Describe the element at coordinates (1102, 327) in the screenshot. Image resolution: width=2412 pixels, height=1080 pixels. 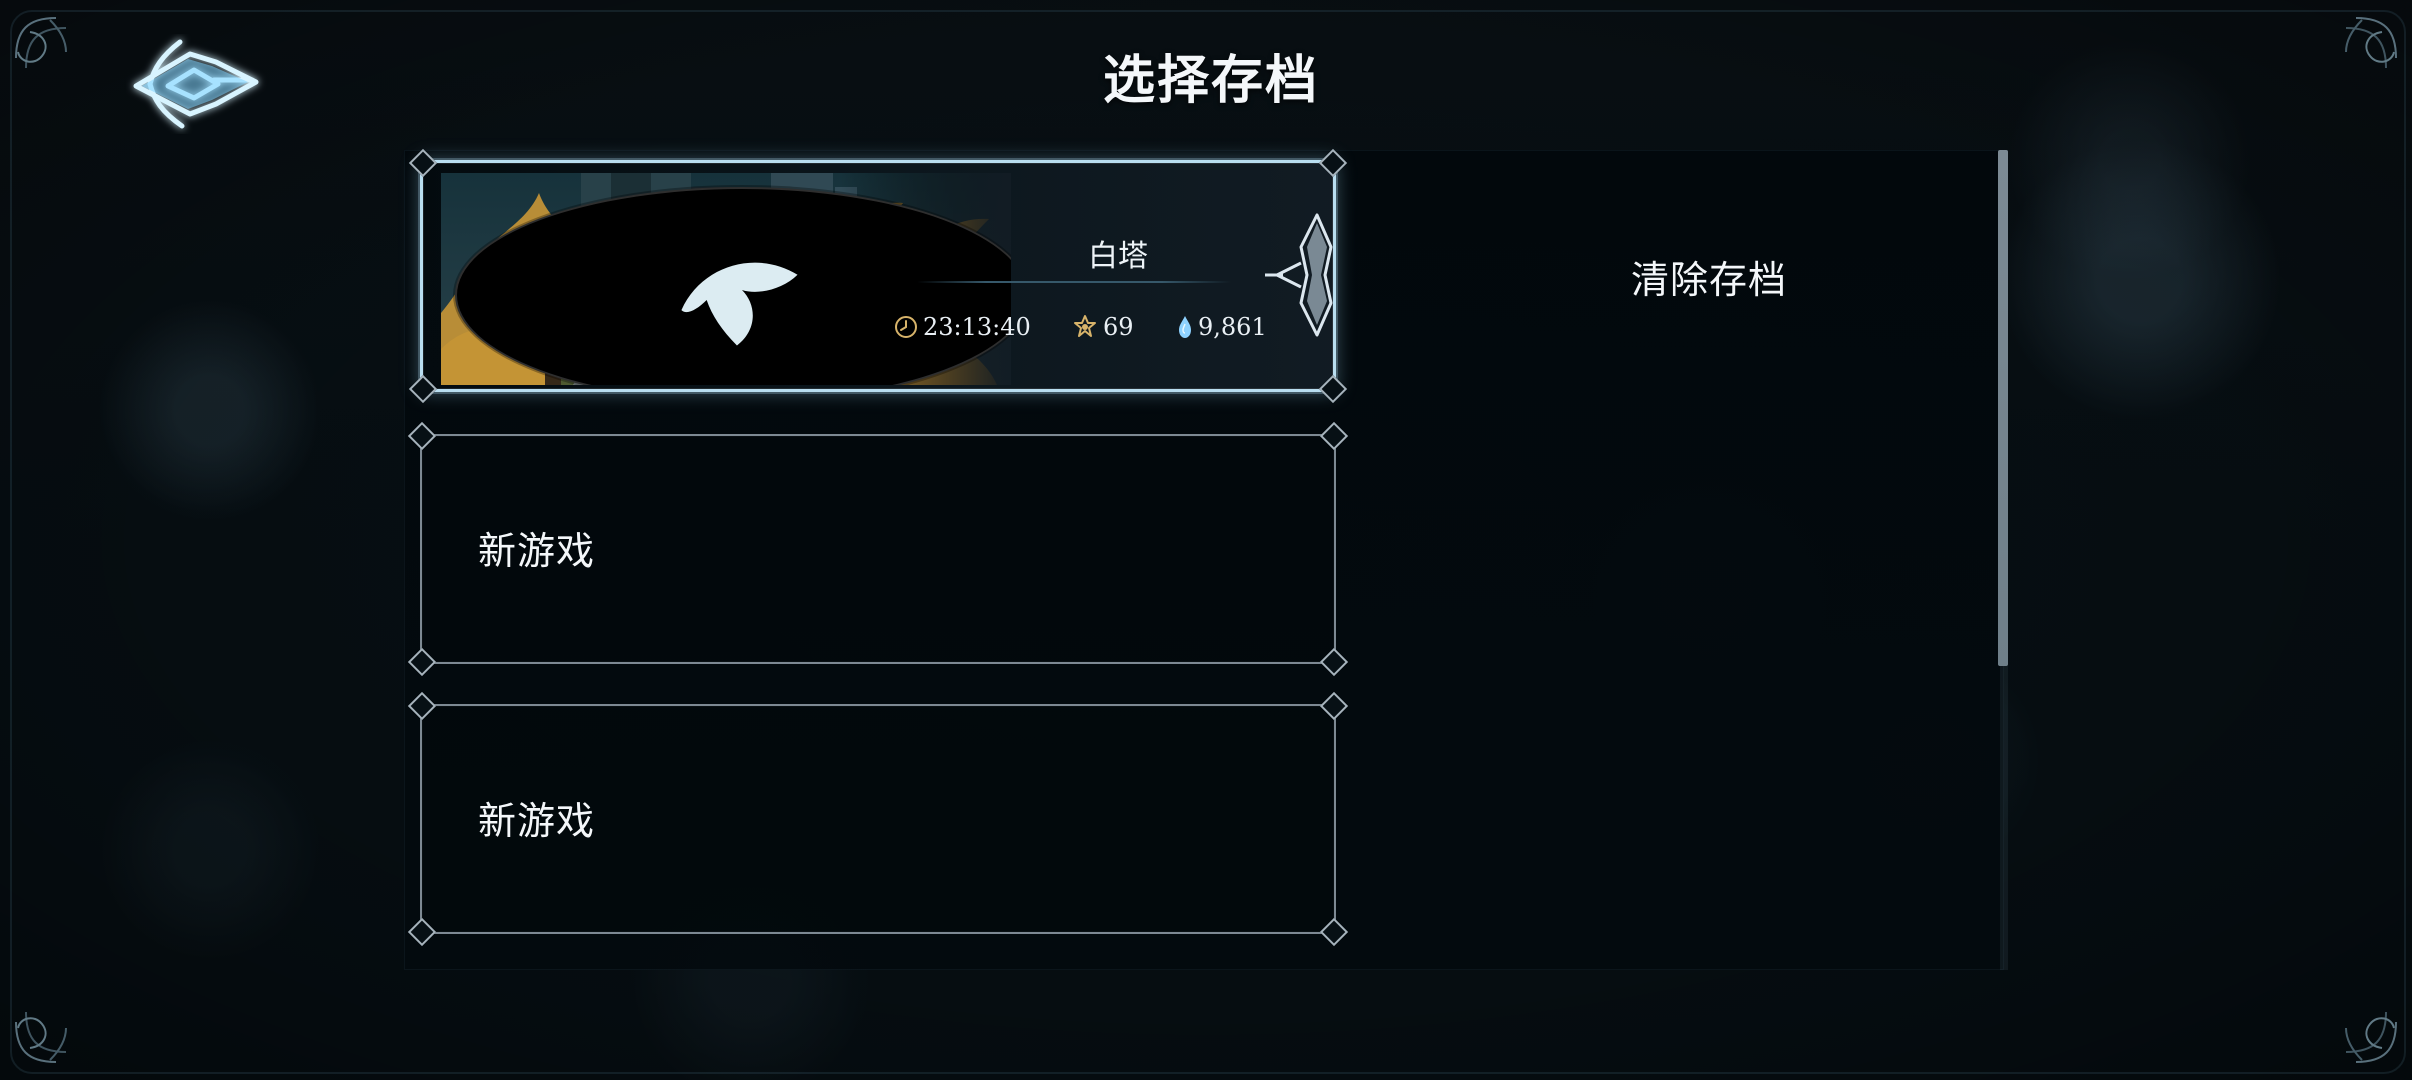
I see `level-stat: 69` at that location.